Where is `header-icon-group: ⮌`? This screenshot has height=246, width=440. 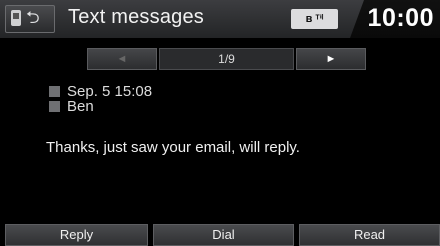 header-icon-group: ⮌ is located at coordinates (30, 19).